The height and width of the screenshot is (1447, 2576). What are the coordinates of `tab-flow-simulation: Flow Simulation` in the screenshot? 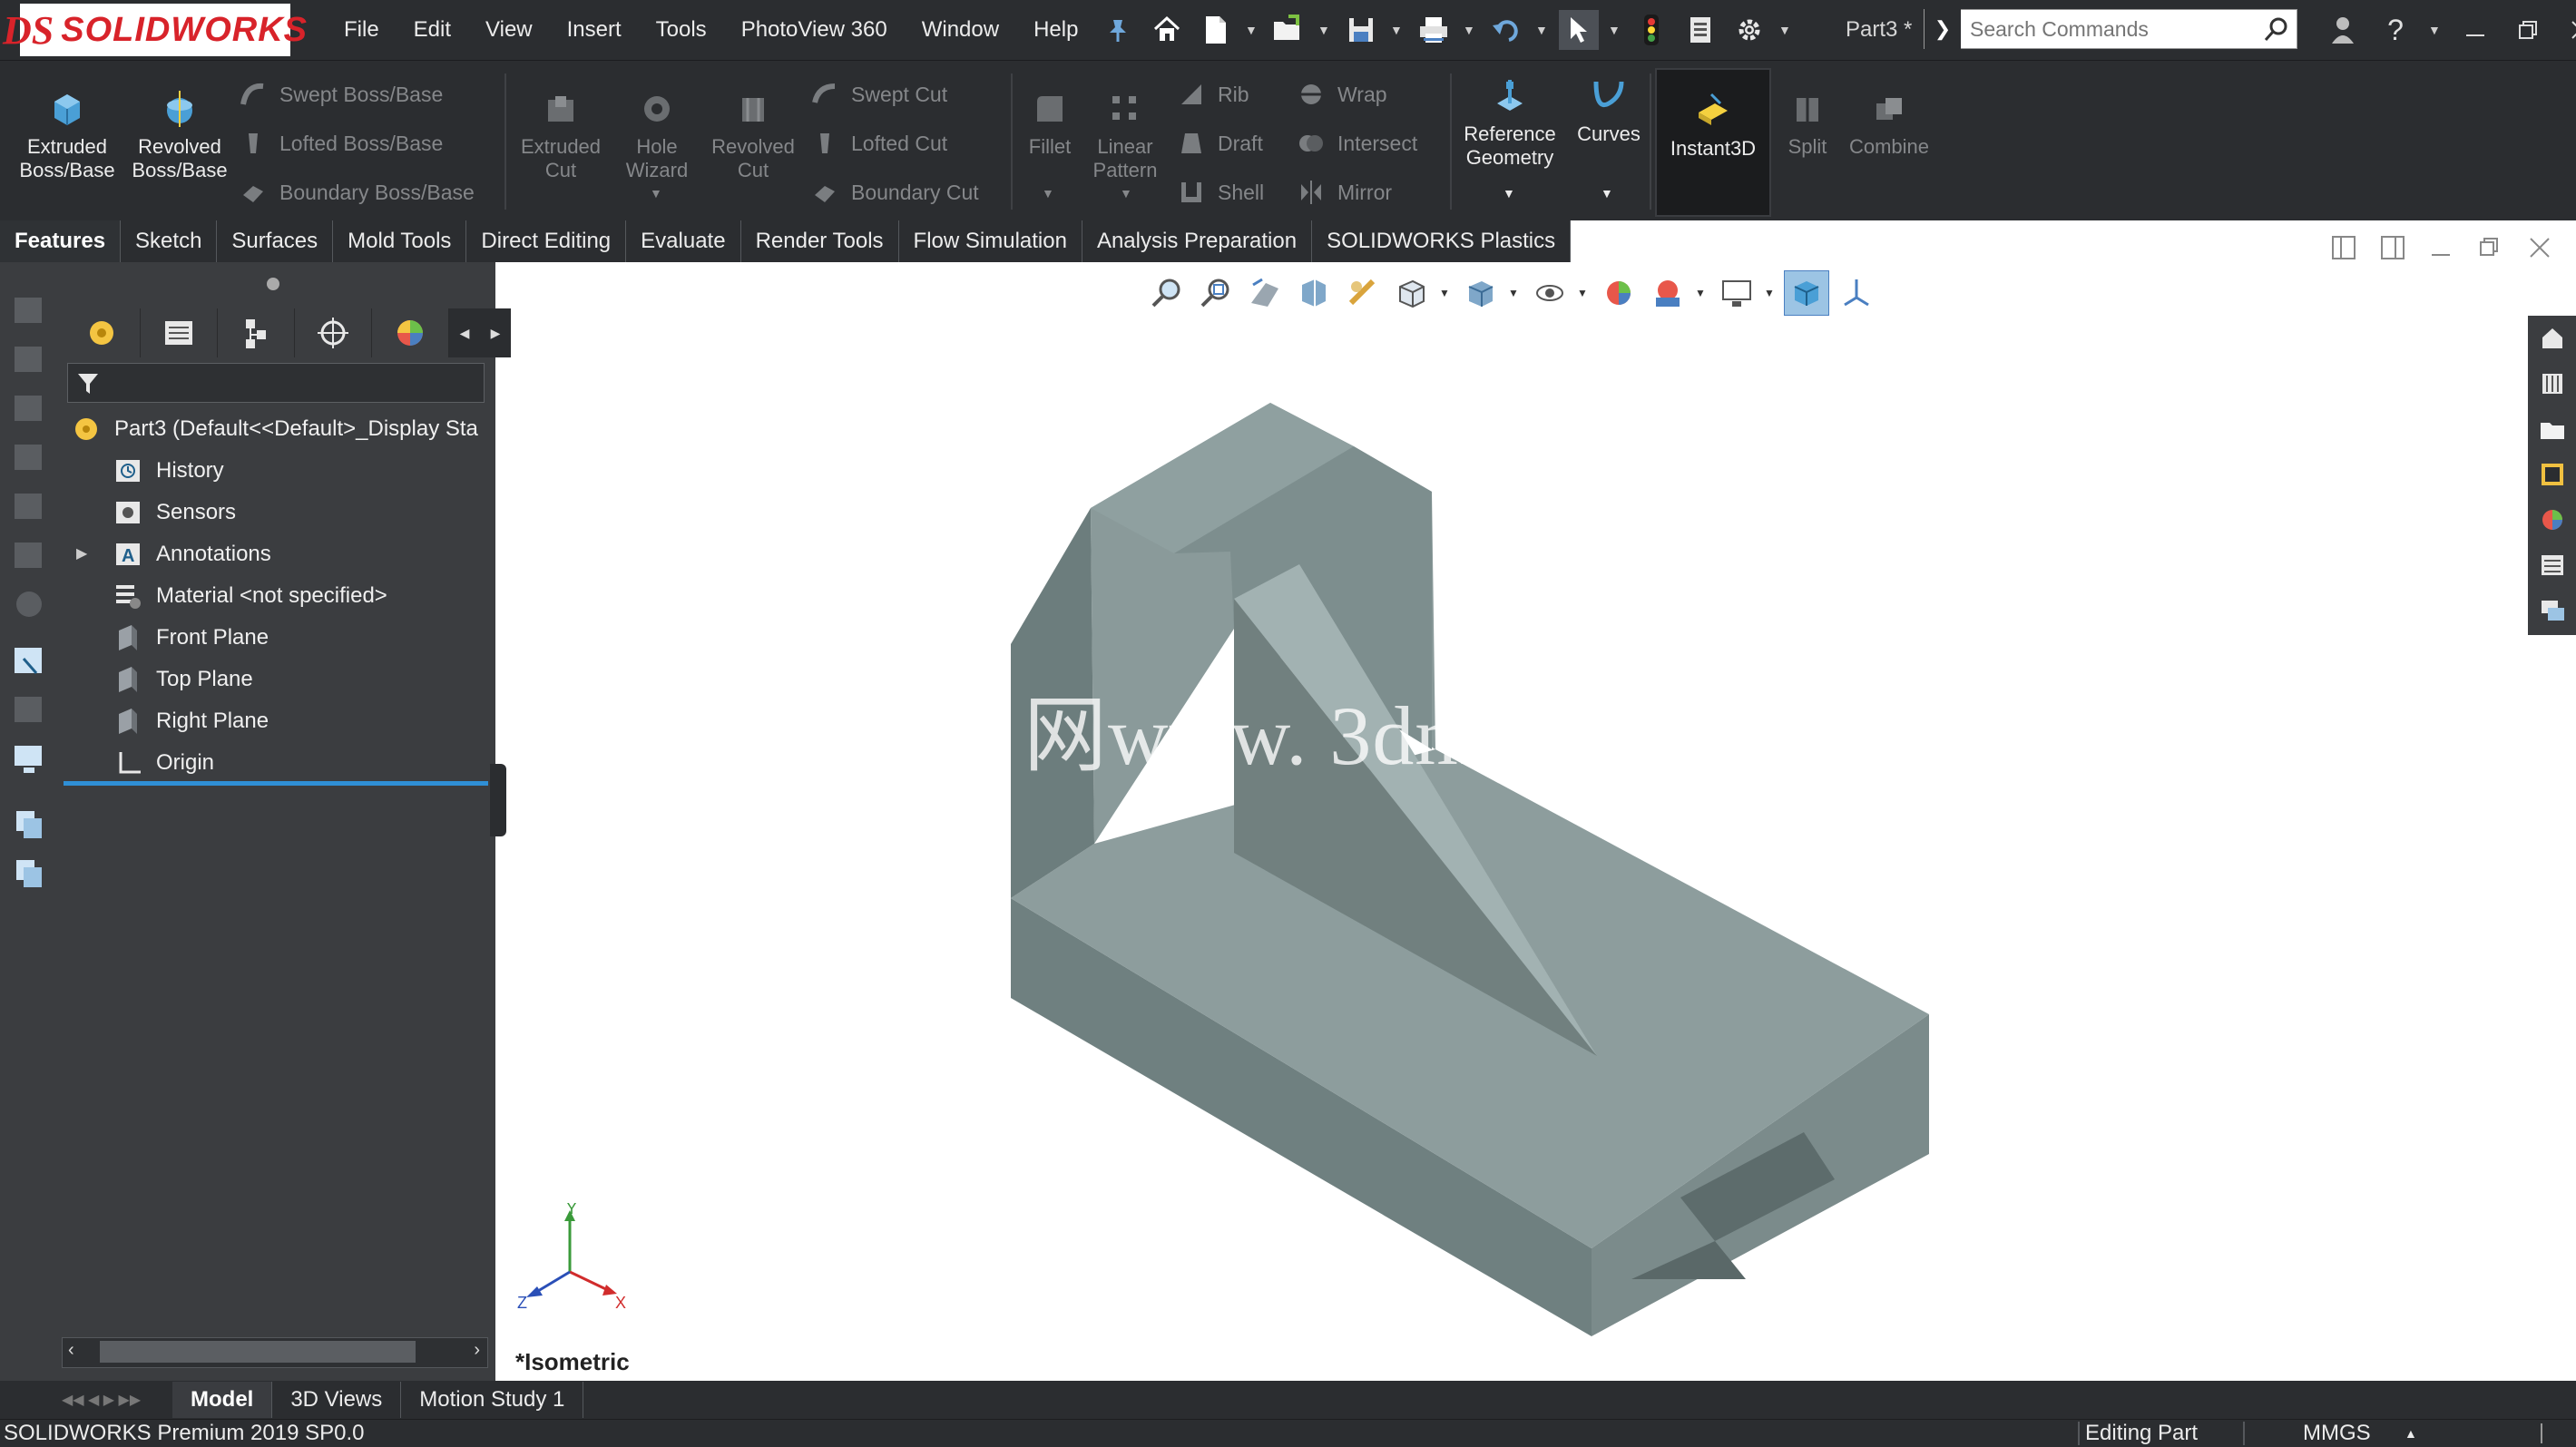 It's located at (990, 241).